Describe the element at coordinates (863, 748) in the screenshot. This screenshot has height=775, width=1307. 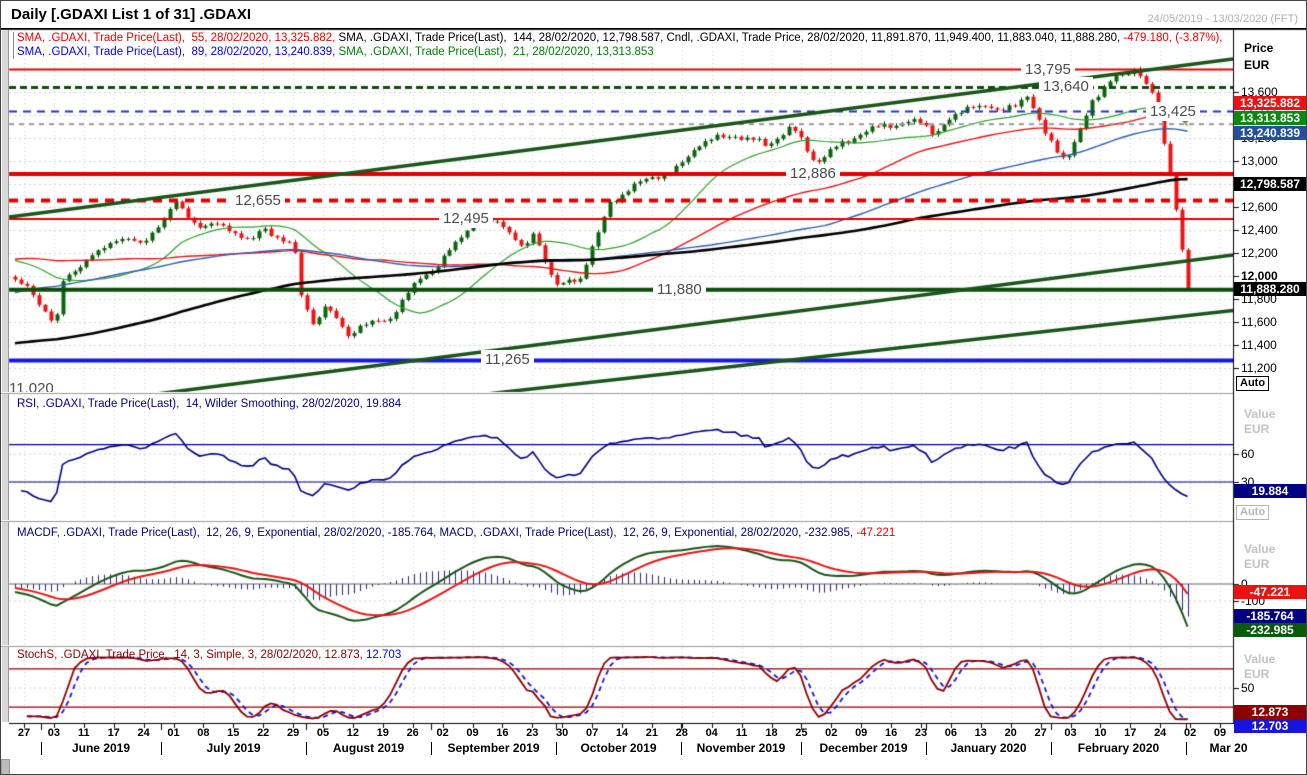
I see `x-month-label: December 2019` at that location.